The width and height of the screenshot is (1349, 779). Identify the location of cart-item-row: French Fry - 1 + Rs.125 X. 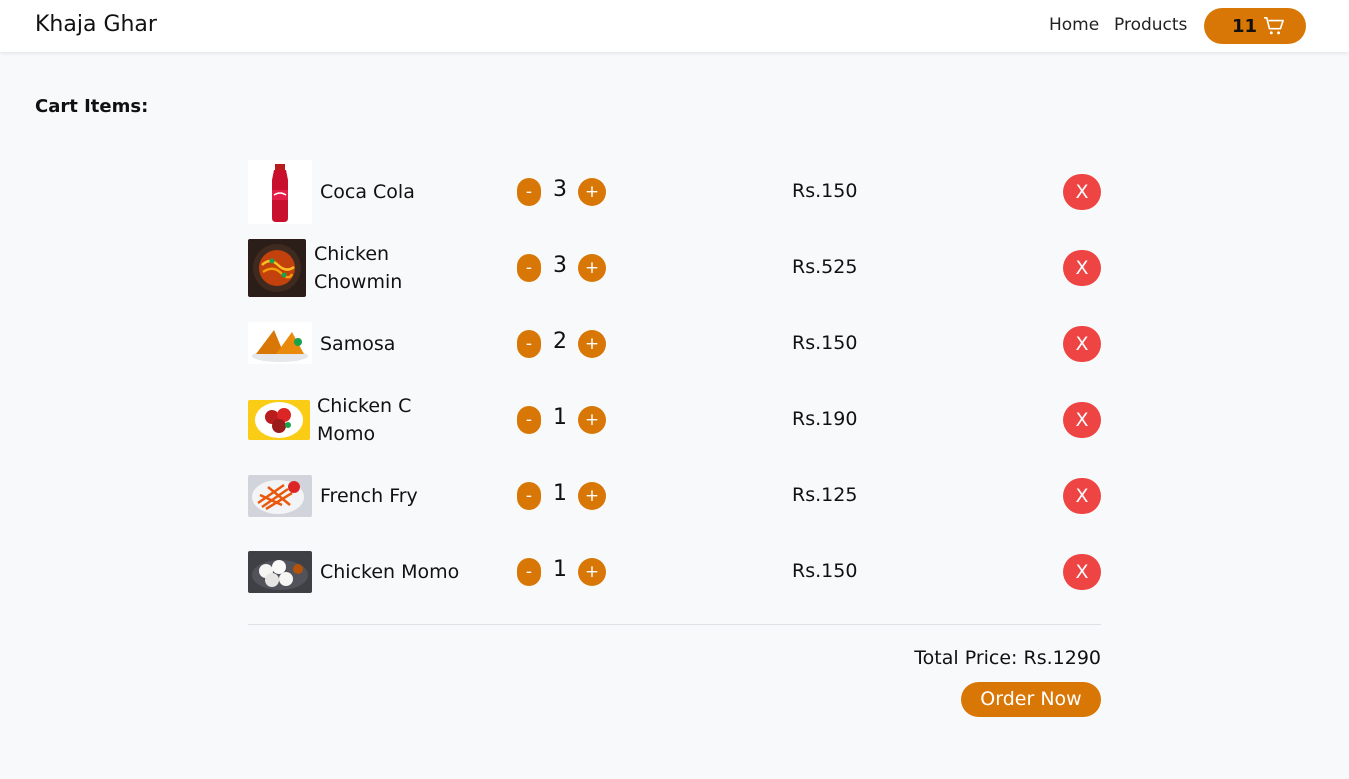
(674, 496).